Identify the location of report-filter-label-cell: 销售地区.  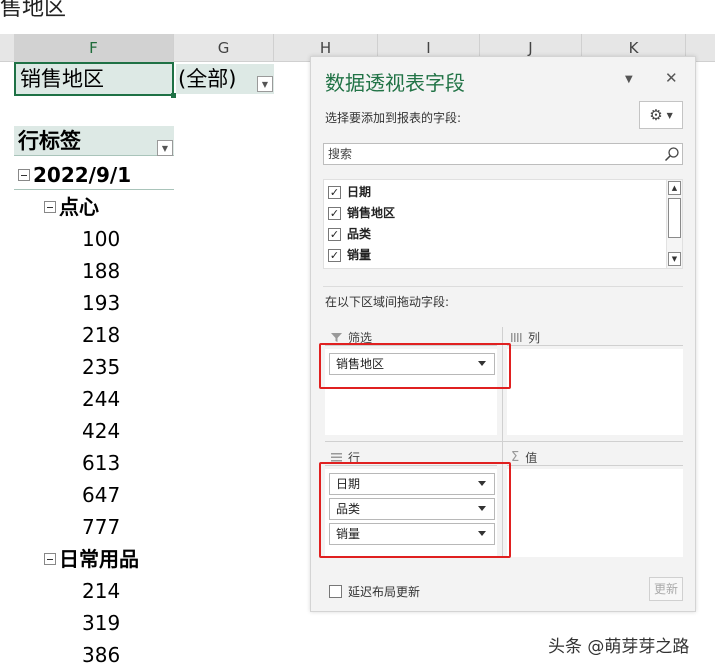
(95, 80).